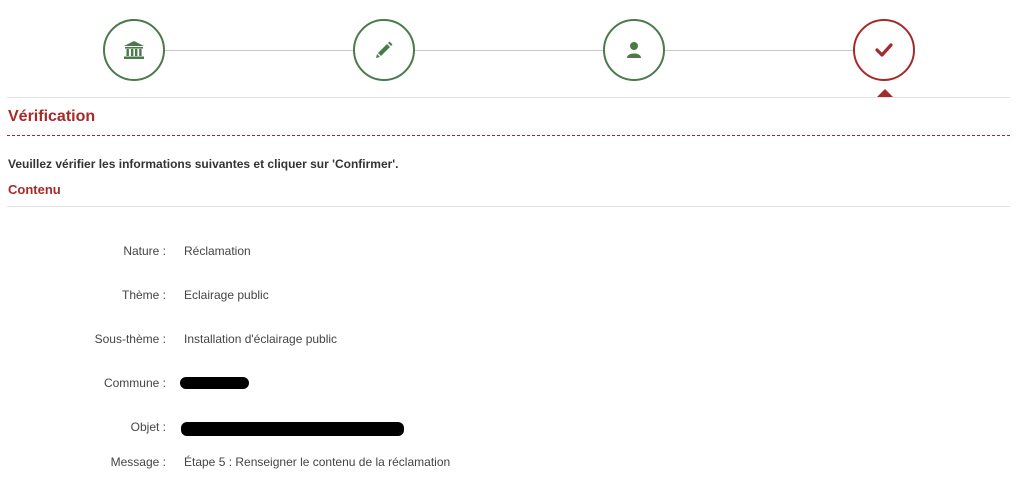 Image resolution: width=1024 pixels, height=480 pixels. I want to click on field-value: Eclairage public, so click(226, 295).